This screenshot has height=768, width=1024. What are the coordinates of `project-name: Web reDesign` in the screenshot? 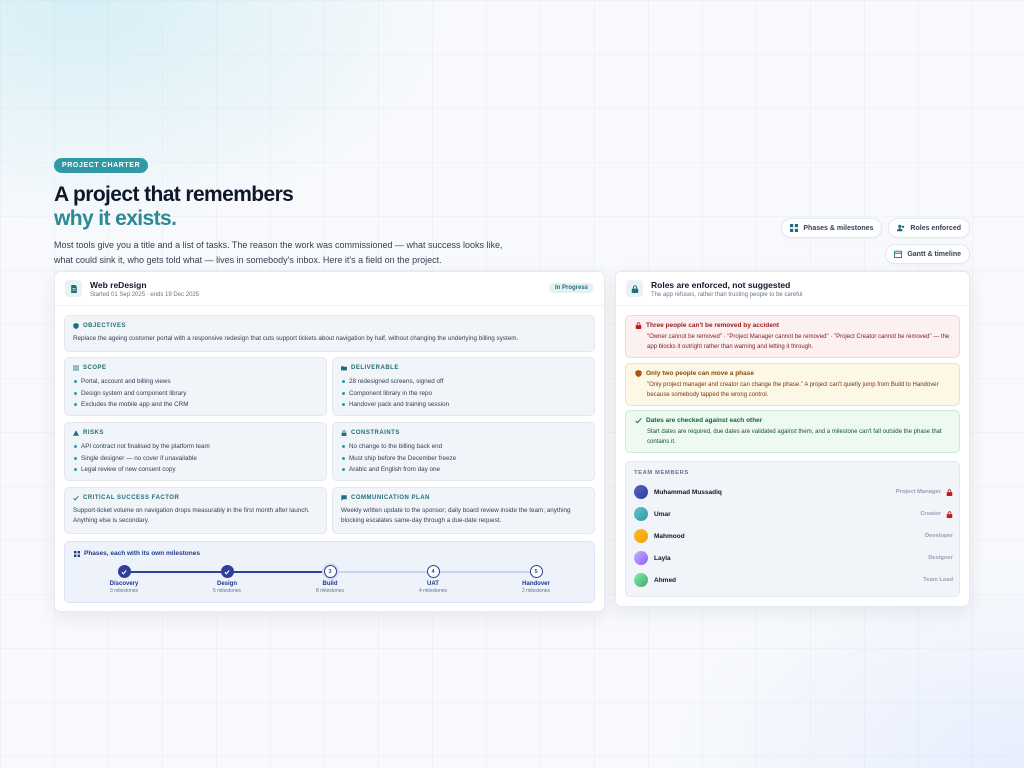 It's located at (118, 284).